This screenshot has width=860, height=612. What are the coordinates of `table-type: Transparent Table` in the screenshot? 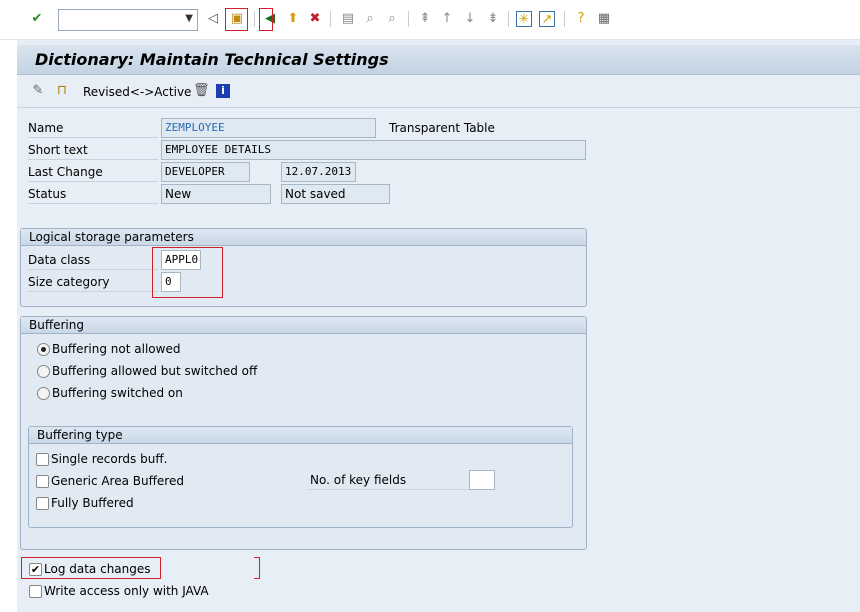 It's located at (442, 128).